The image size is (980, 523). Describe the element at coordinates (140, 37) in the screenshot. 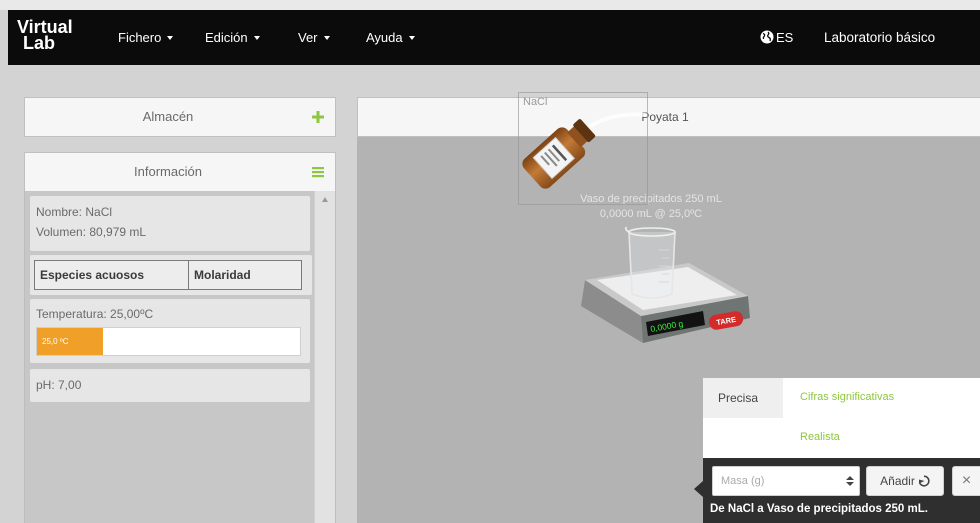

I see `menu-label: Fichero` at that location.